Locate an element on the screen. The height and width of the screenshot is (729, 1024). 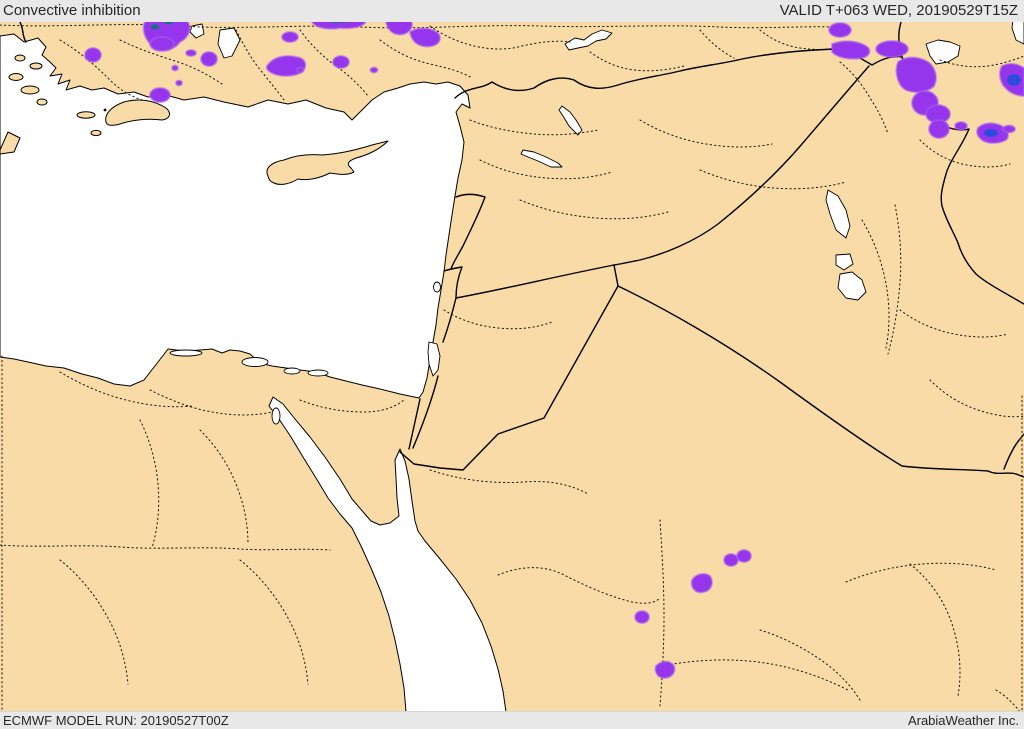
map-title: Convective inhibition is located at coordinates (72, 10).